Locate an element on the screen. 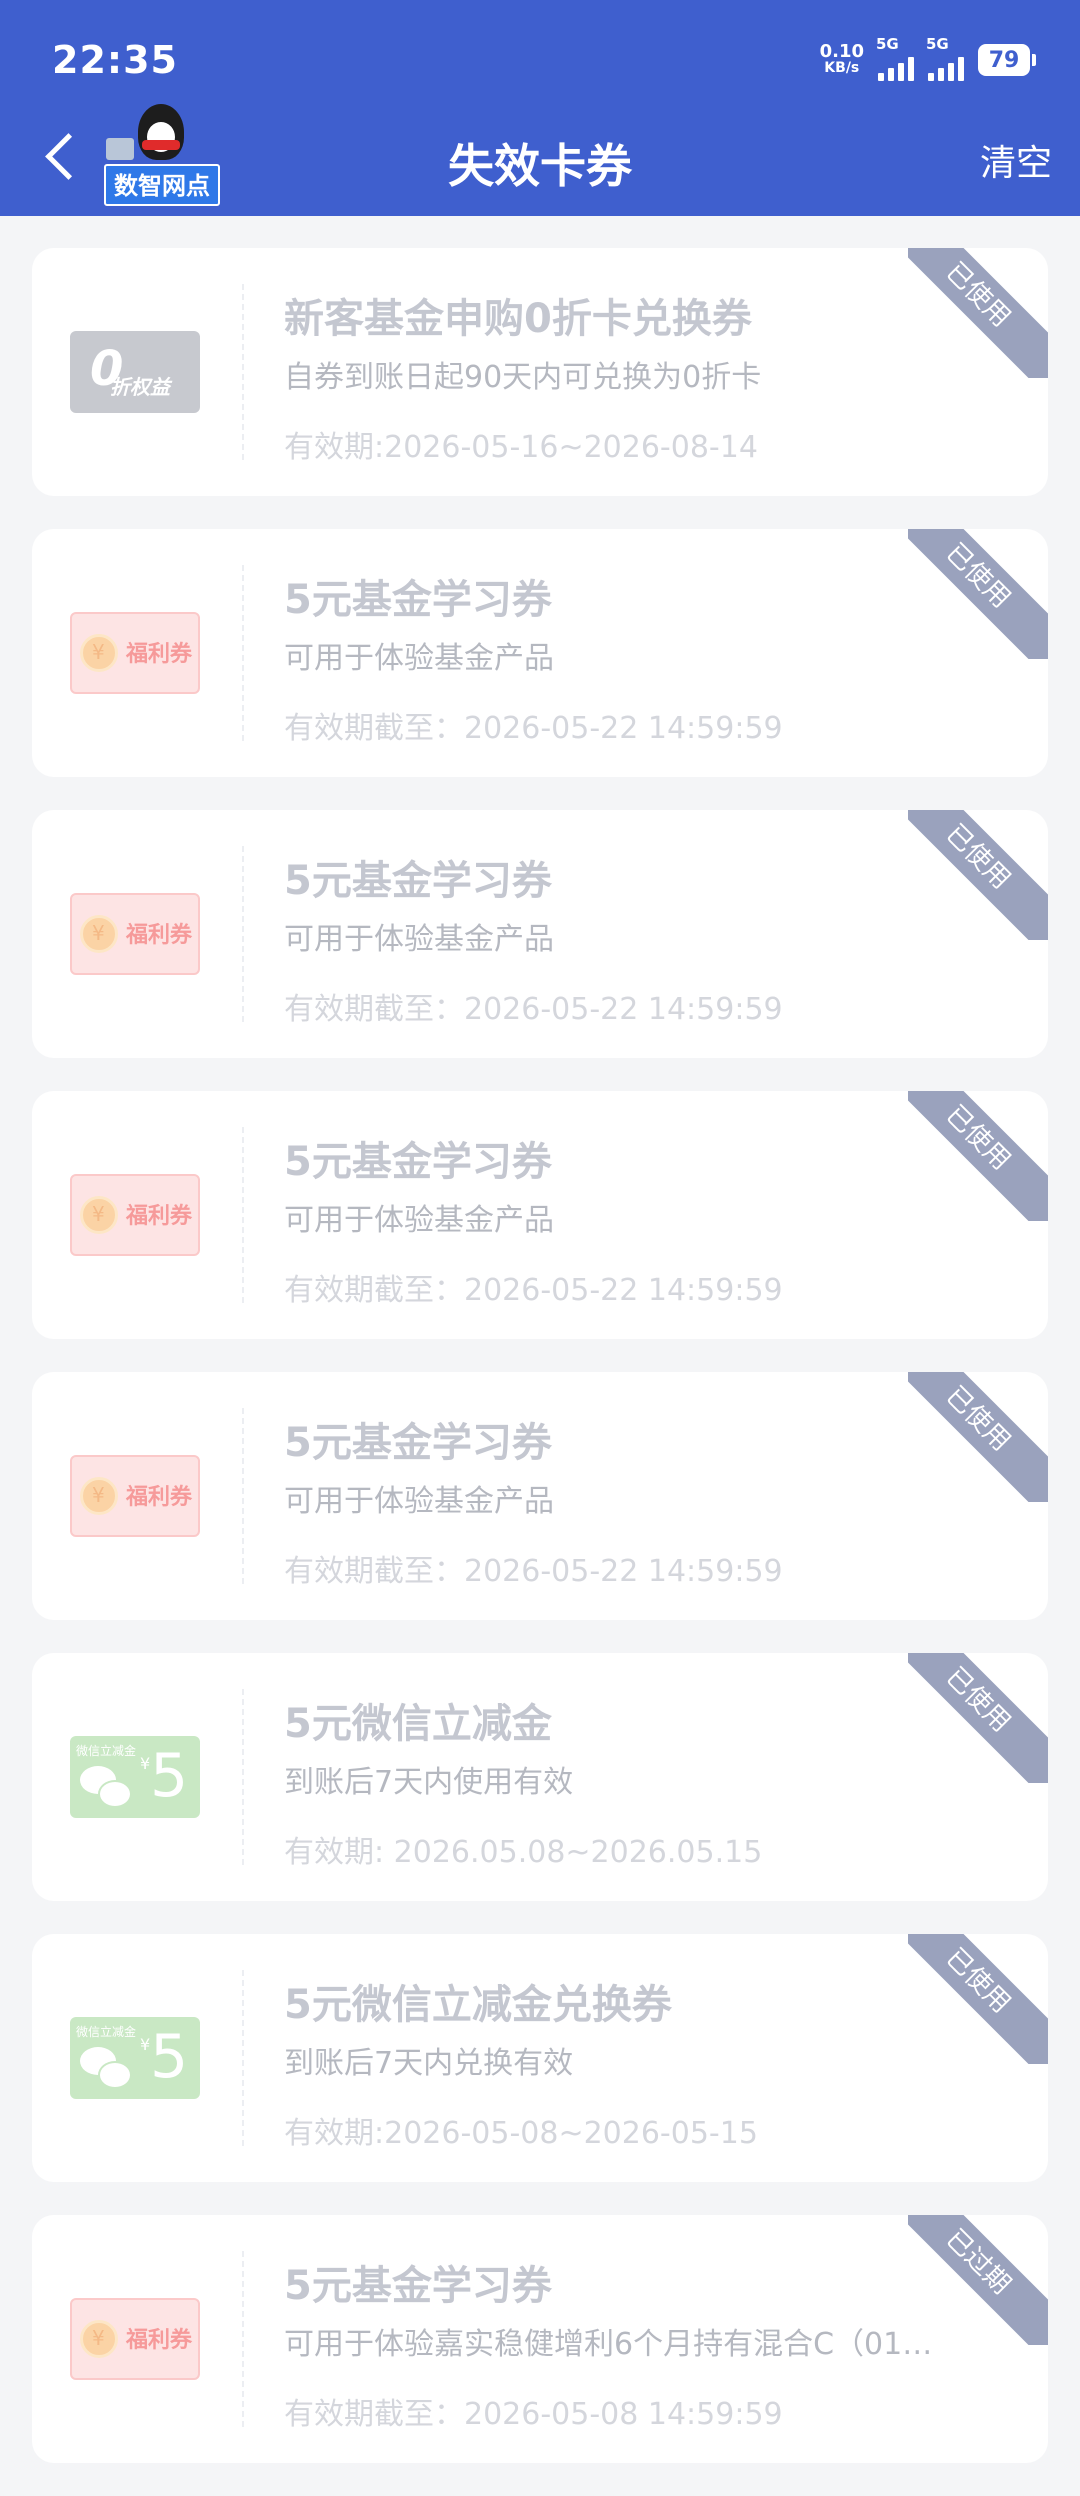 The height and width of the screenshot is (2496, 1080). page-title: 失效卡券 is located at coordinates (540, 166).